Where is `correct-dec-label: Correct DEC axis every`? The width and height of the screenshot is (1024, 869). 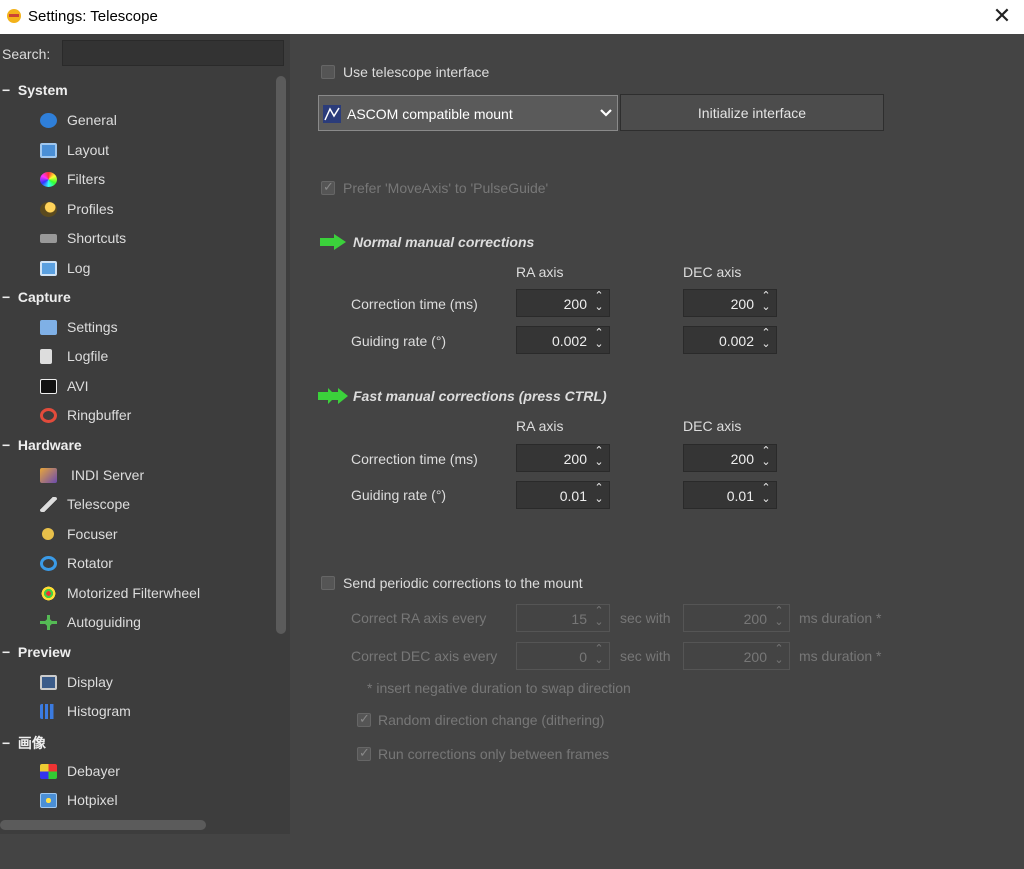 correct-dec-label: Correct DEC axis every is located at coordinates (424, 656).